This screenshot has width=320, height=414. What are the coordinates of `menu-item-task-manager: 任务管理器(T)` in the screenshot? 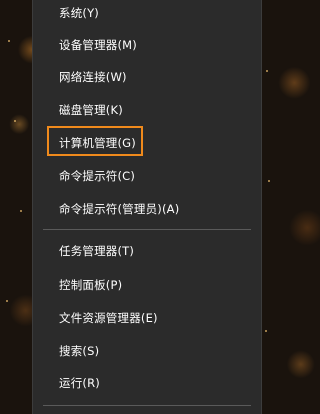 It's located at (147, 251).